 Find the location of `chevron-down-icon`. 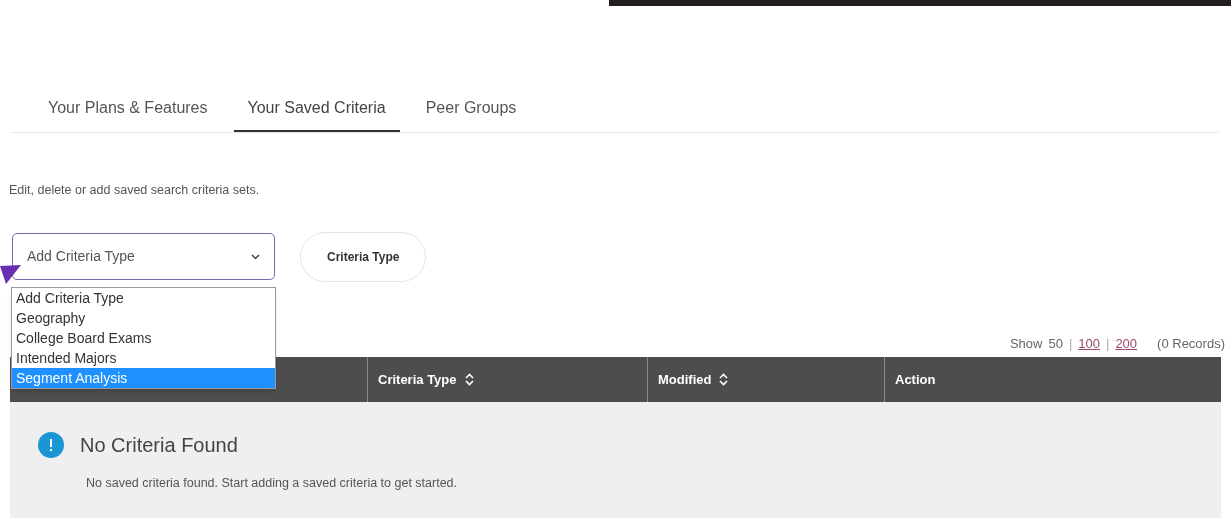

chevron-down-icon is located at coordinates (255, 256).